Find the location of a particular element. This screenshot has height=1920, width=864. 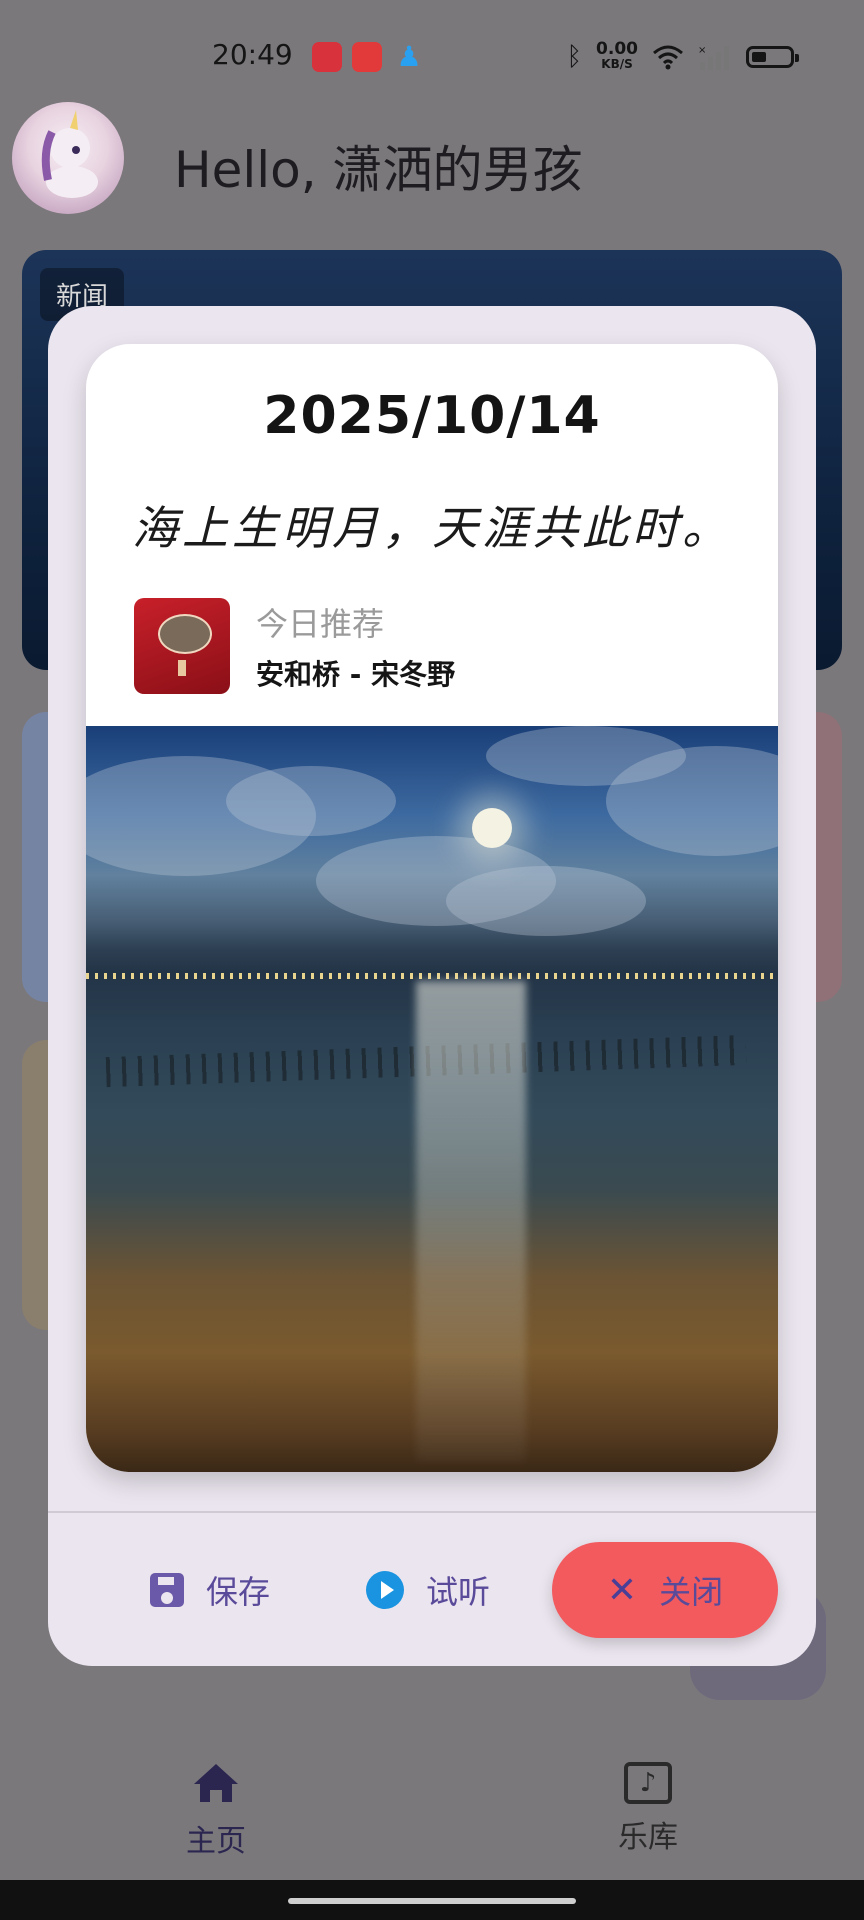

moon is located at coordinates (492, 828).